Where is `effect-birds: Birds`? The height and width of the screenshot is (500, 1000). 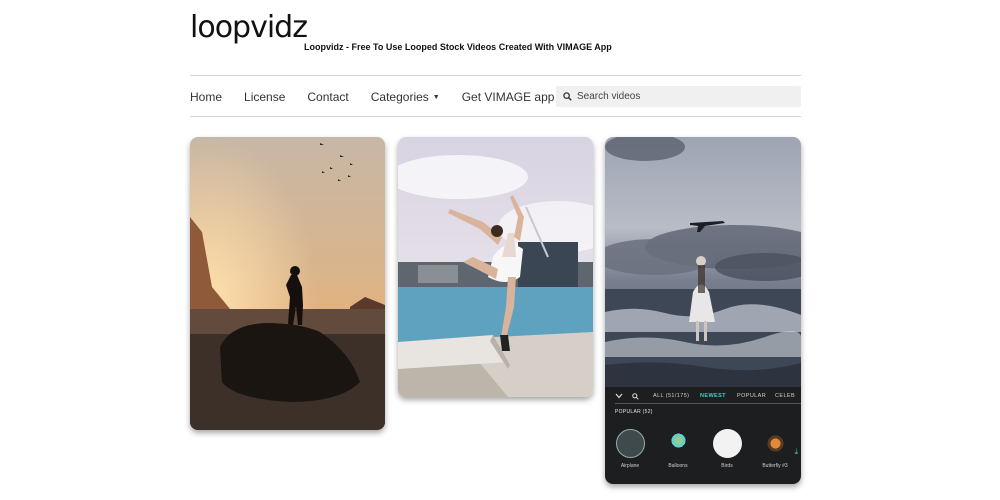
effect-birds: Birds is located at coordinates (727, 449).